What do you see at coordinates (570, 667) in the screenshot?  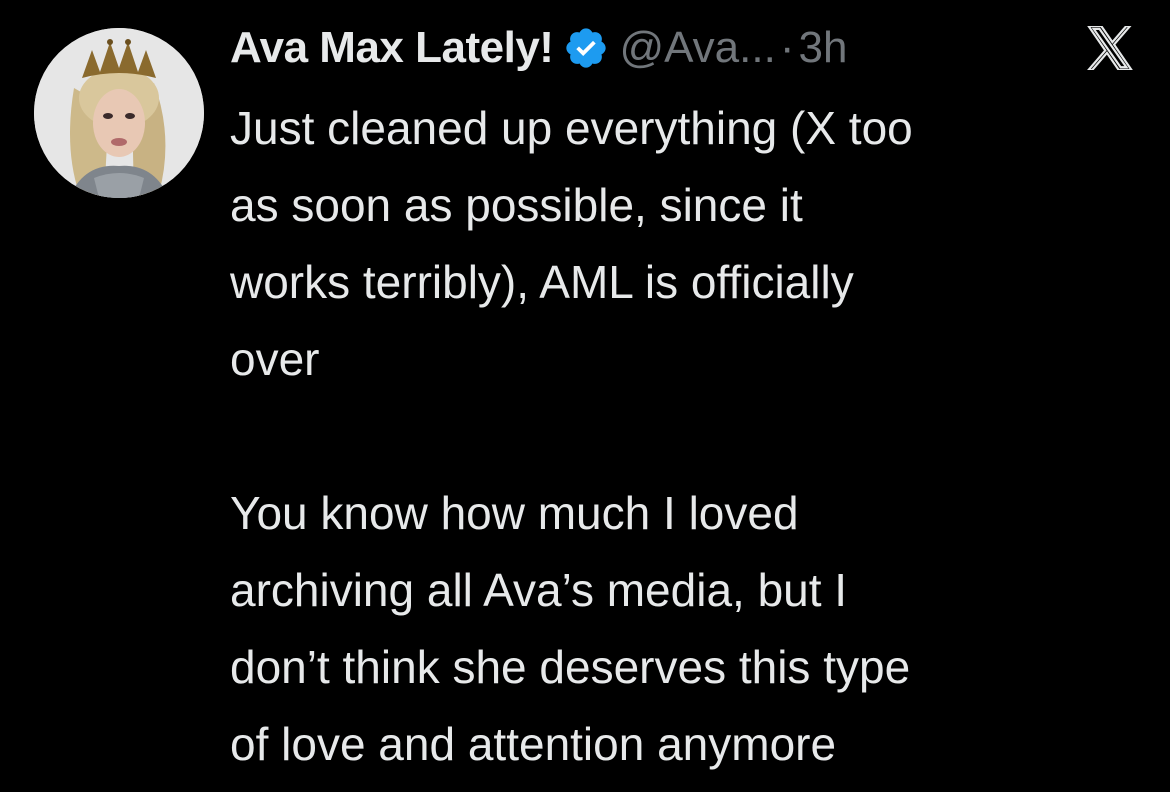 I see `text-line: don’t think she deserves this type` at bounding box center [570, 667].